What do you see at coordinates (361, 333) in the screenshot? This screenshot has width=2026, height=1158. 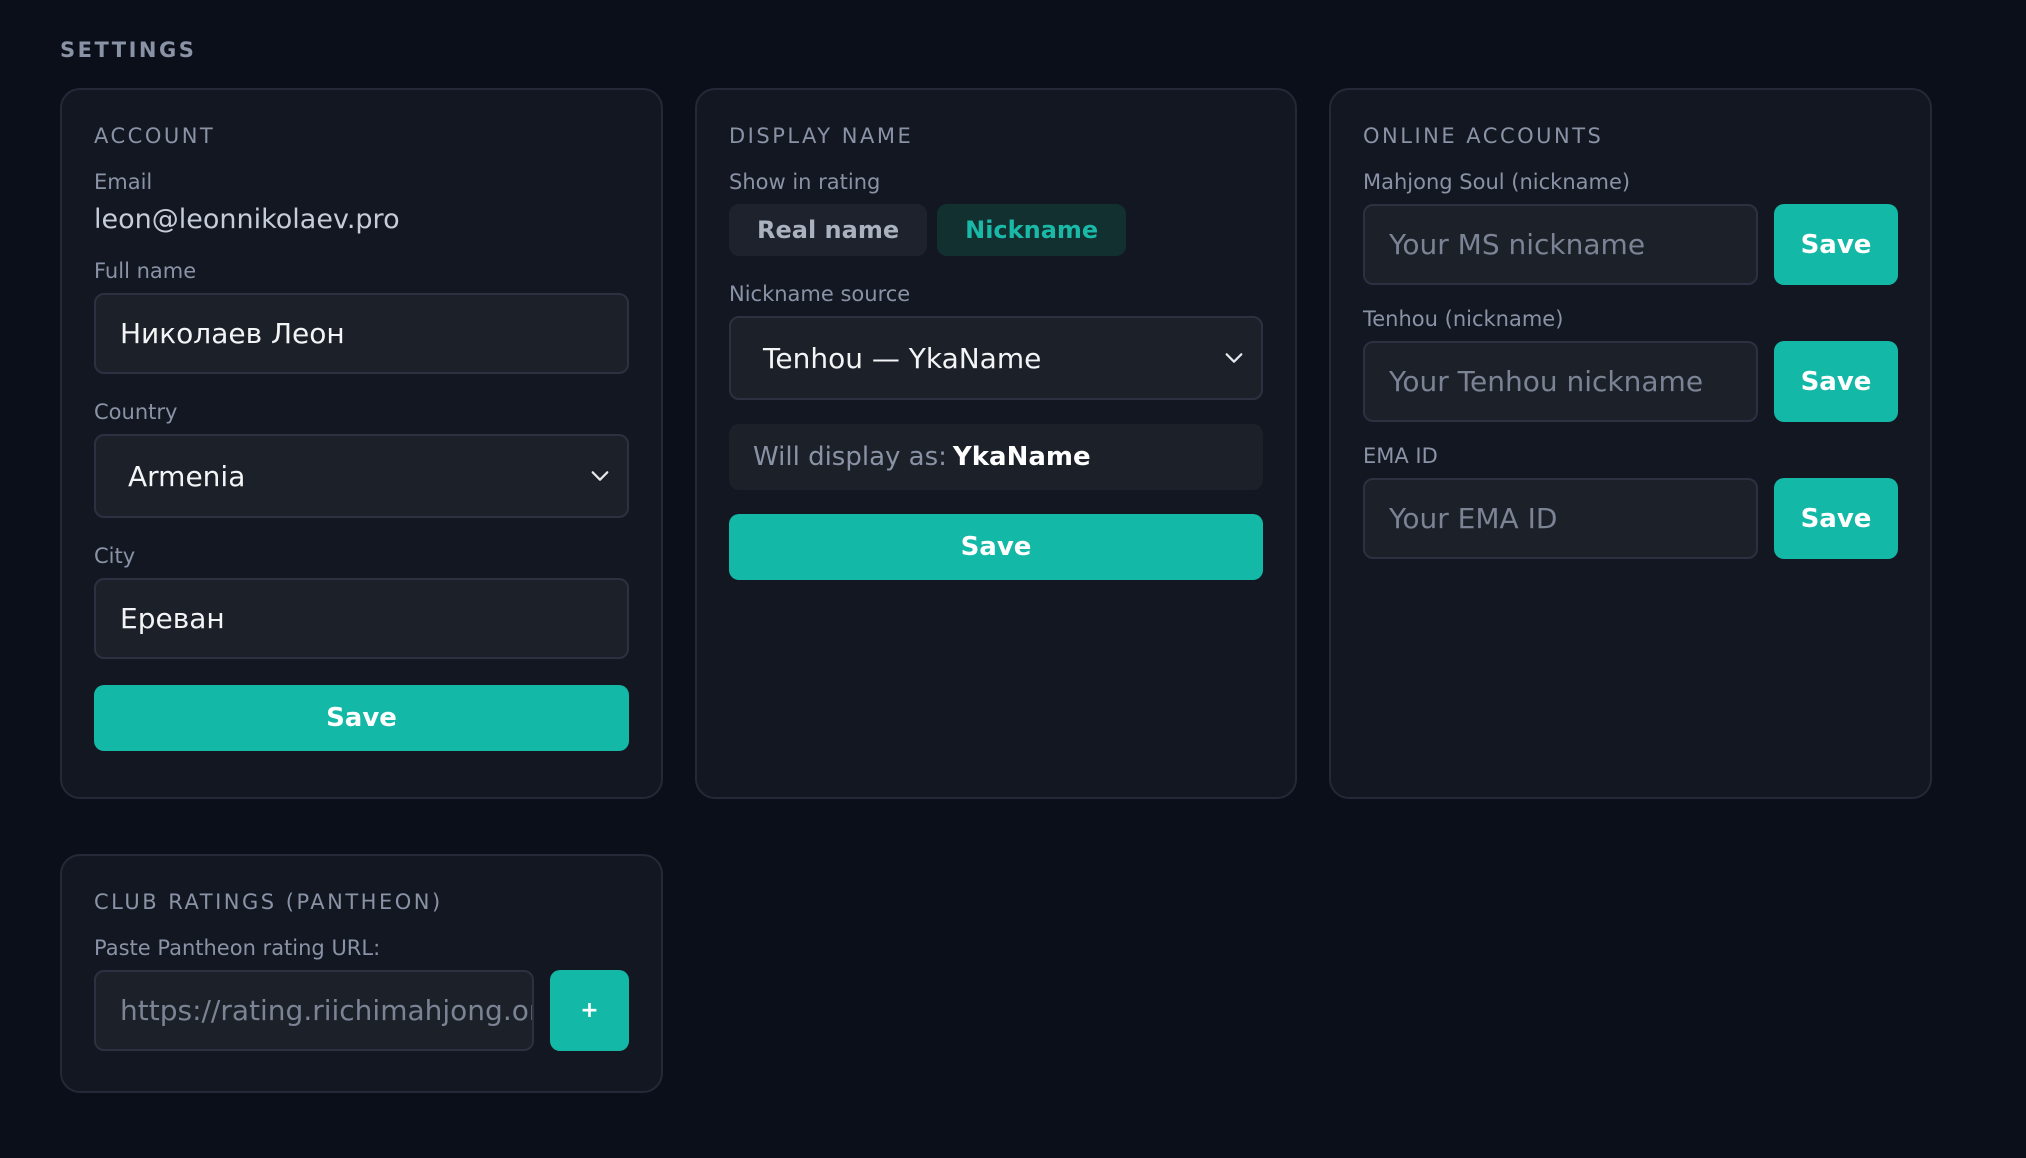 I see `full-name-input: Николаев Леон` at bounding box center [361, 333].